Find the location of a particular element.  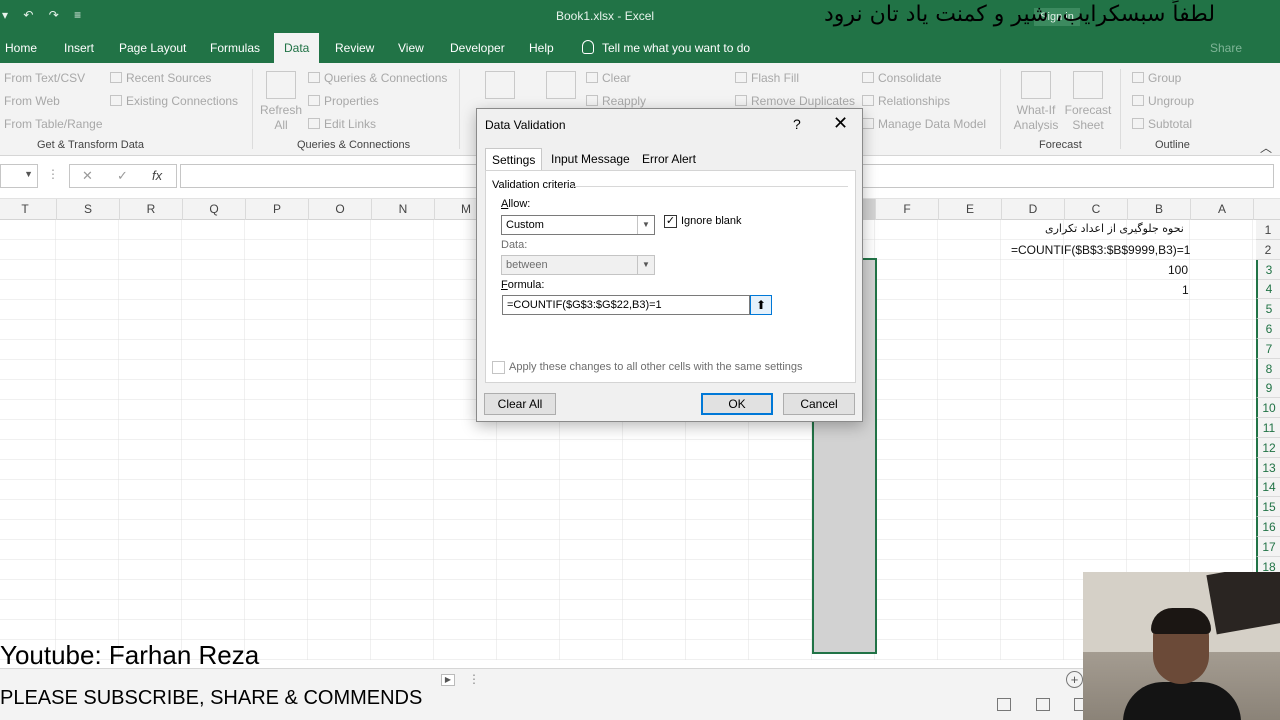

add-sheet-icon: + is located at coordinates (1074, 679).